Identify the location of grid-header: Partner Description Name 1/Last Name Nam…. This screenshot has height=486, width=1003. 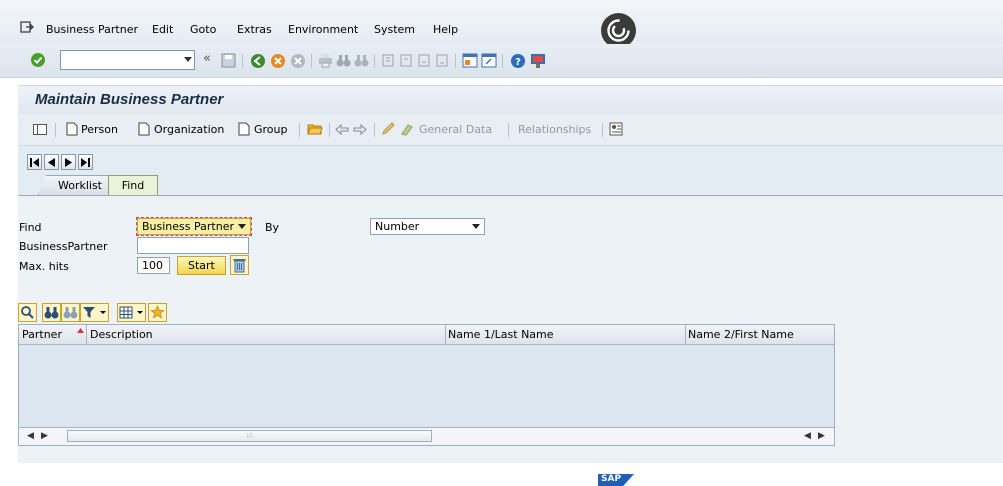
(426, 335).